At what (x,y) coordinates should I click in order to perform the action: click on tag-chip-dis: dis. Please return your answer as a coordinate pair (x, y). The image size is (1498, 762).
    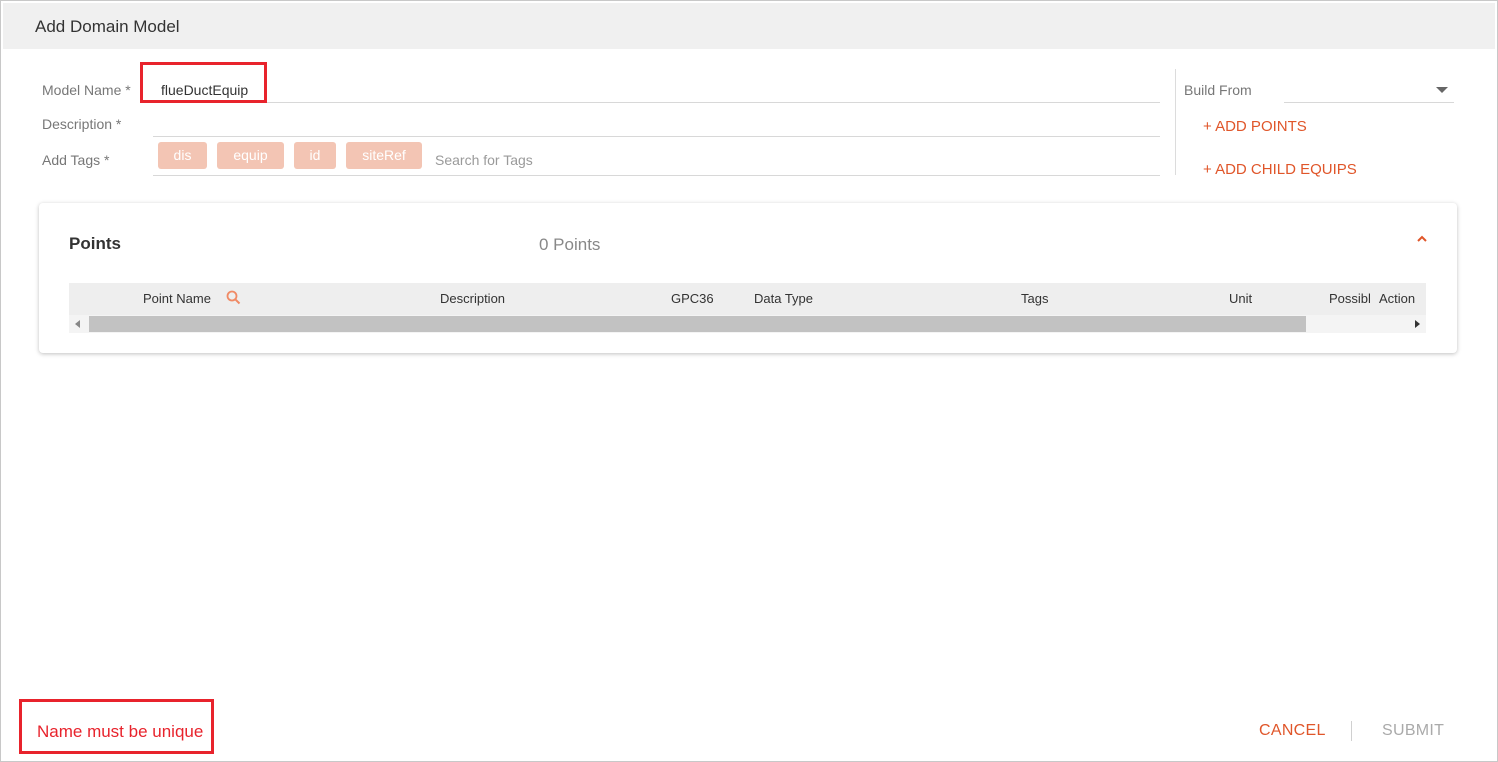
    Looking at the image, I should click on (182, 155).